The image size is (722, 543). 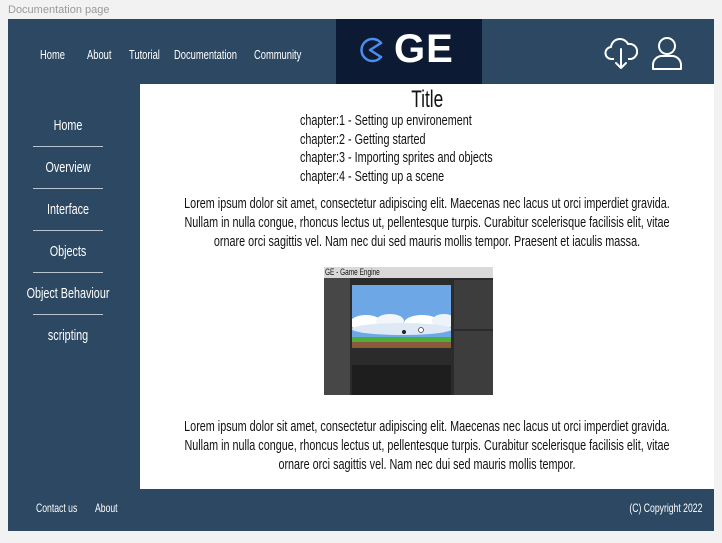 I want to click on nav-about: About, so click(x=104, y=54).